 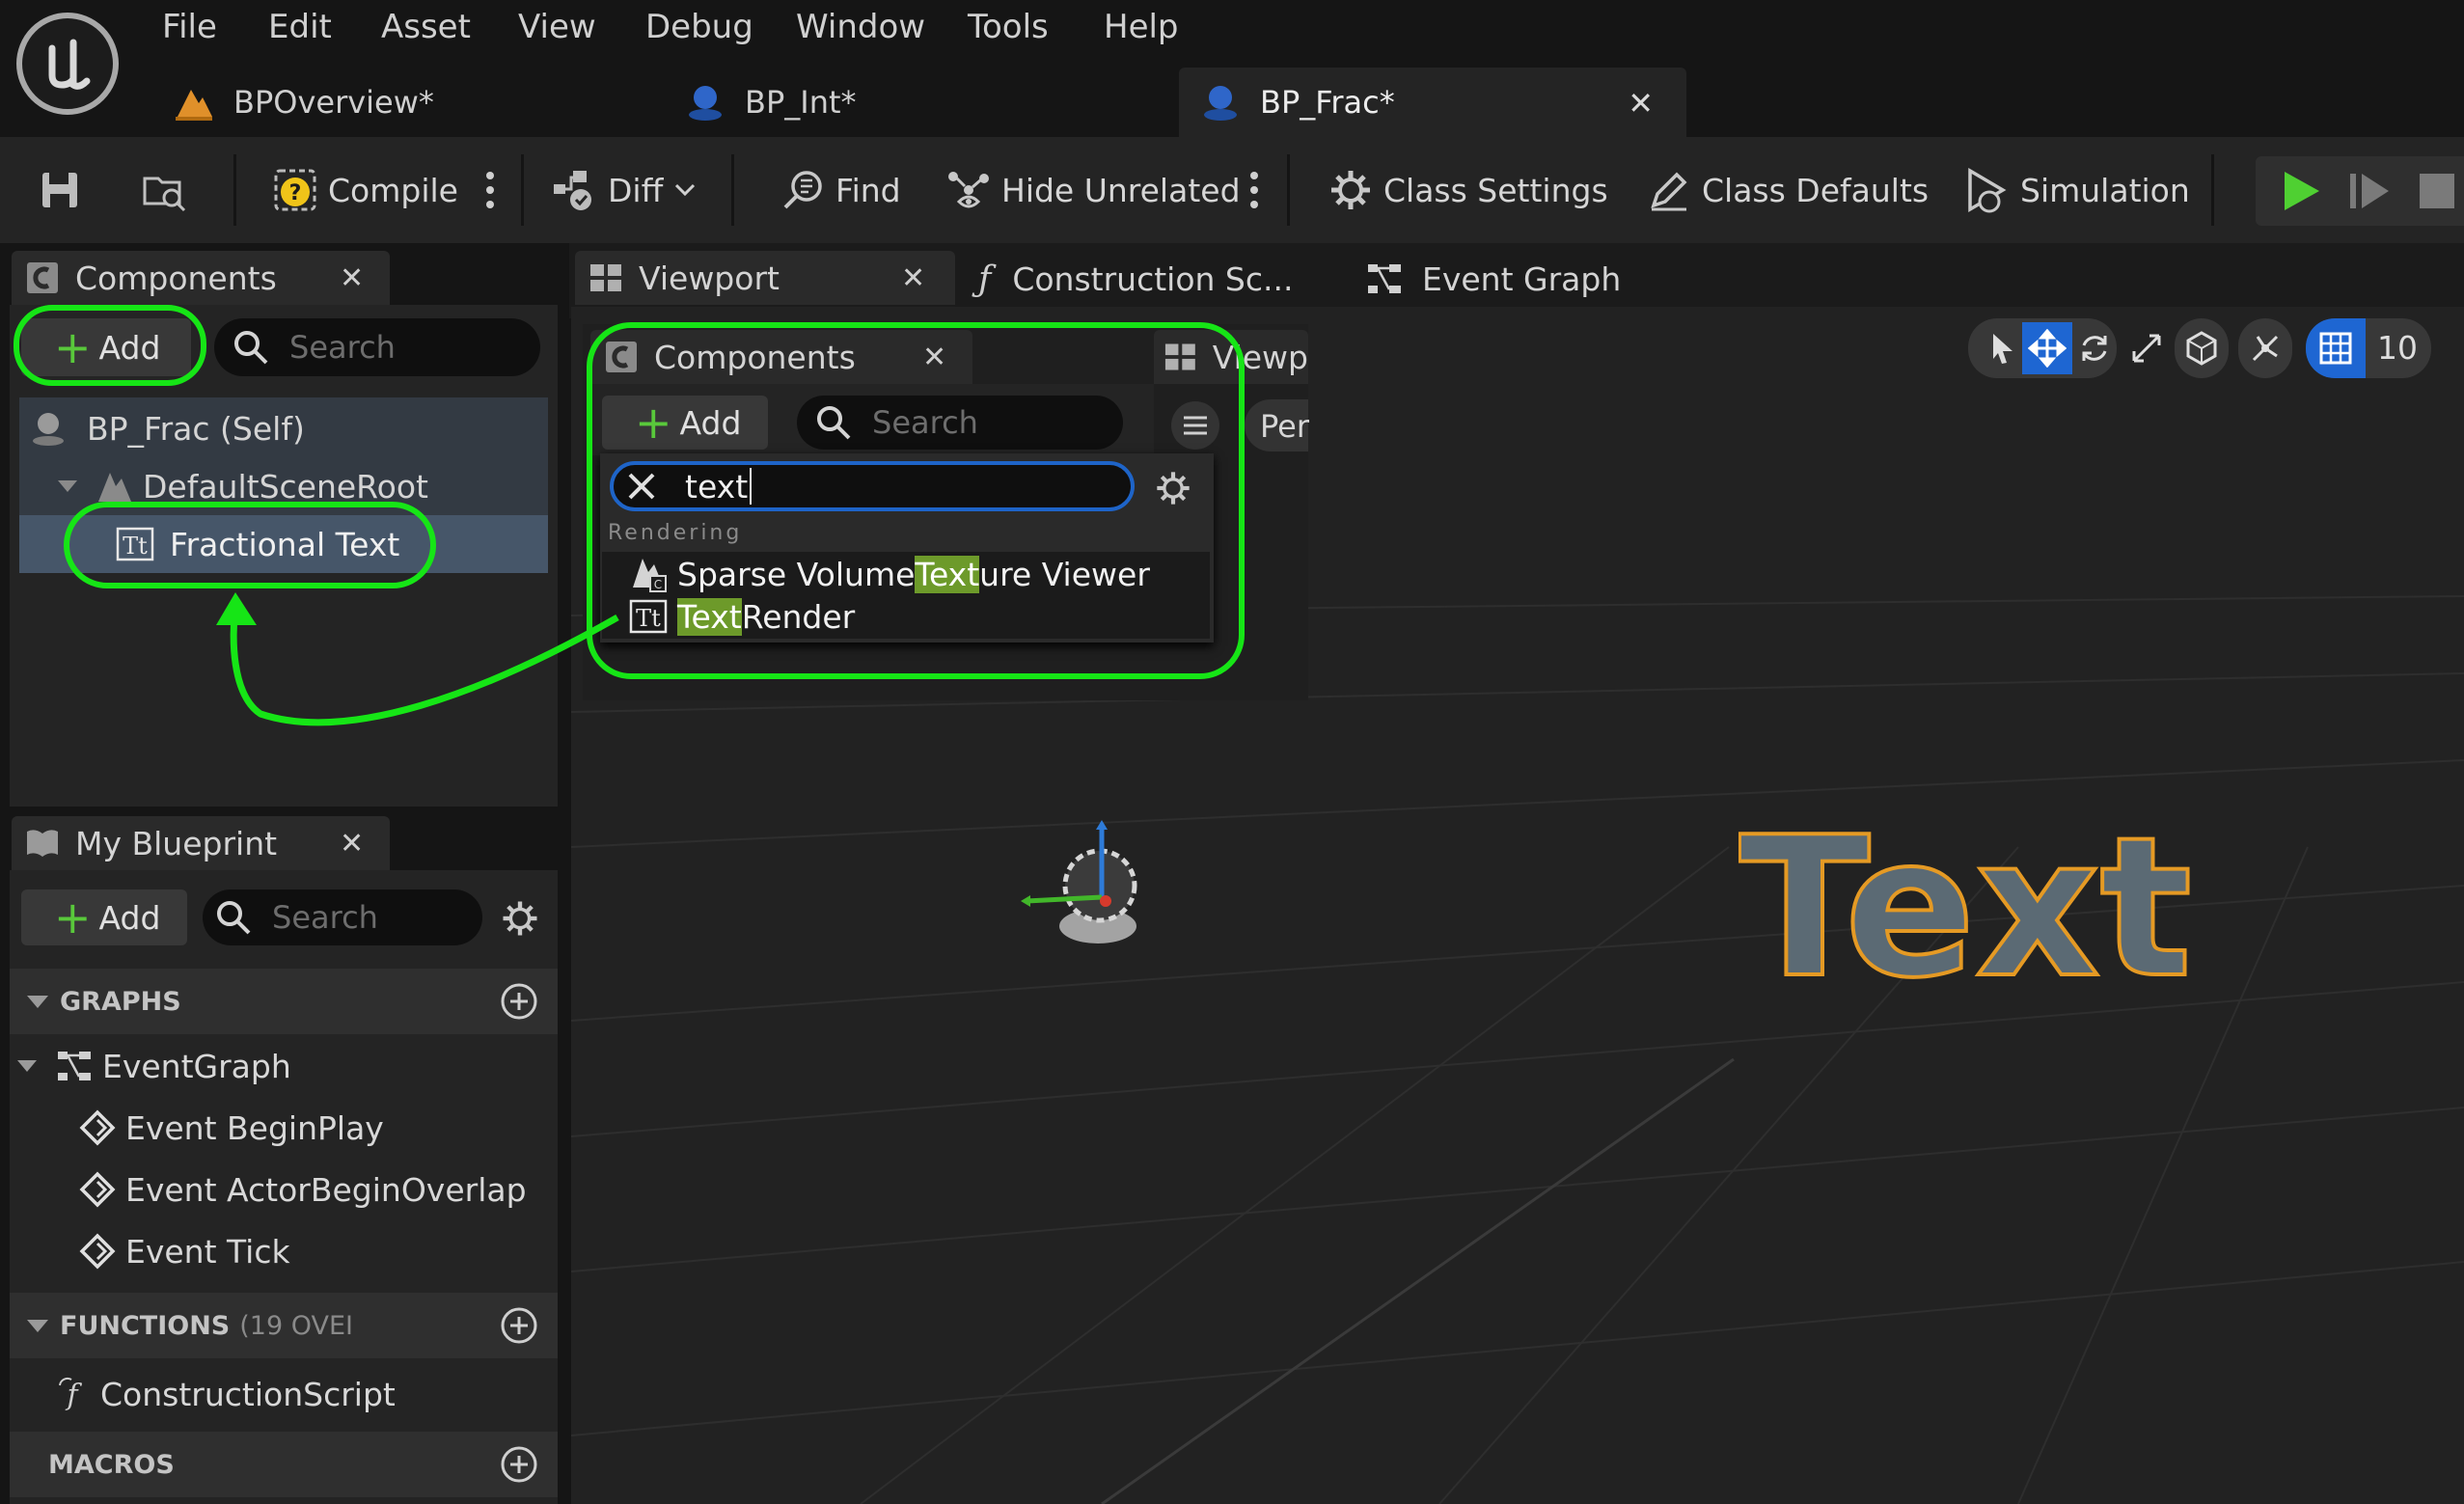 I want to click on play-icon, so click(x=2301, y=191).